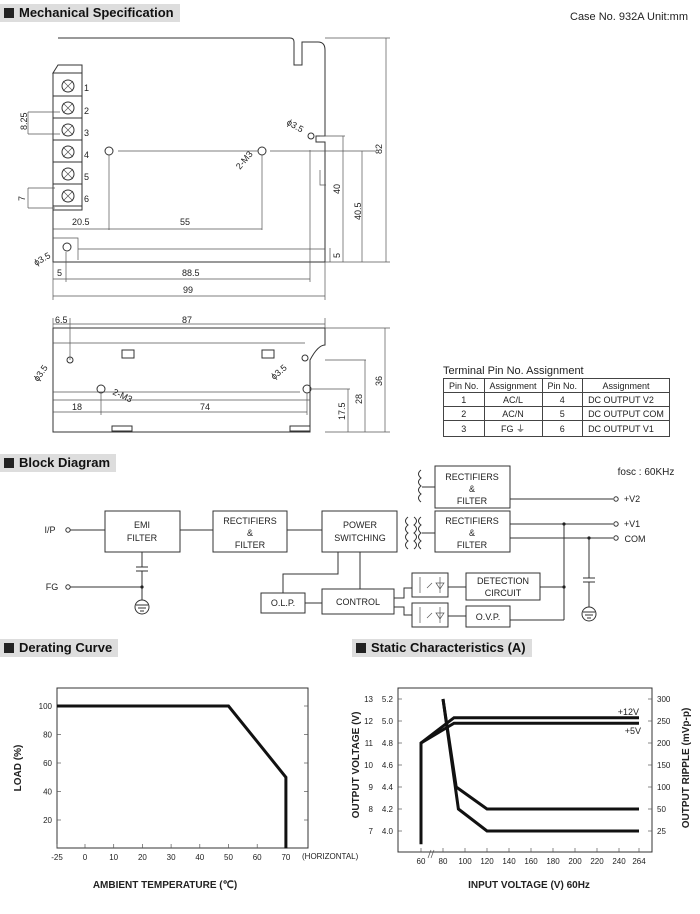 The image size is (700, 914). Describe the element at coordinates (52, 587) in the screenshot. I see `fg-label: FG` at that location.